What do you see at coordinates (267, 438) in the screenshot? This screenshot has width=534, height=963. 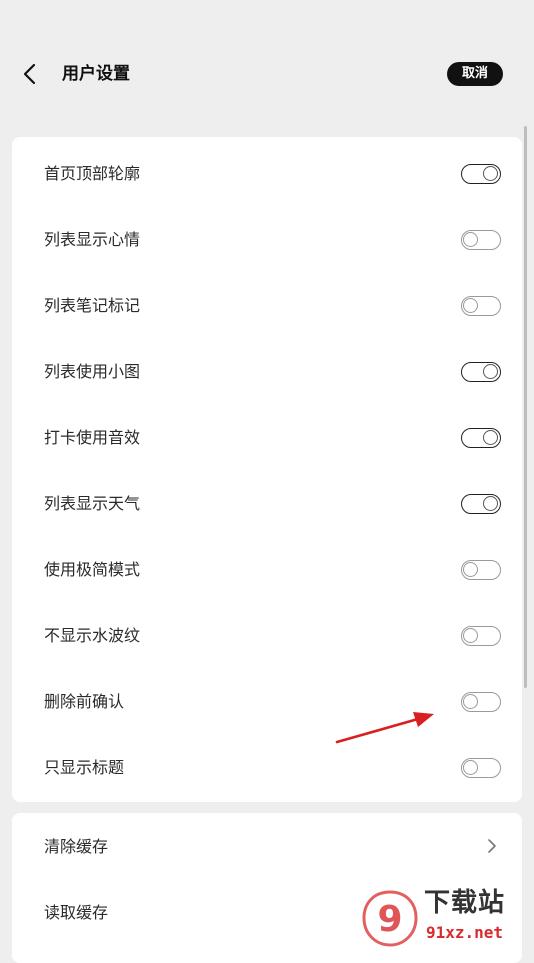 I see `setting-row-checkin-sound: 打卡使用音效` at bounding box center [267, 438].